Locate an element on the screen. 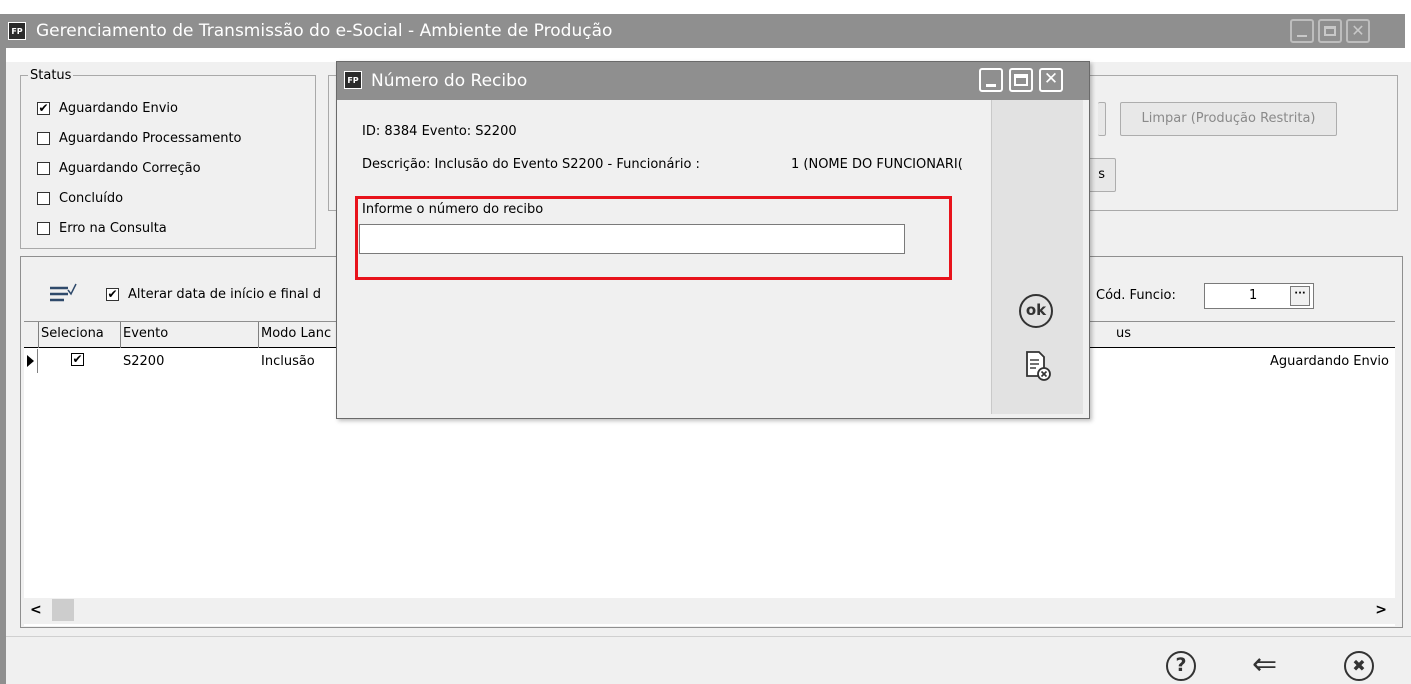 This screenshot has width=1411, height=684. hidden-button is located at coordinates (1102, 119).